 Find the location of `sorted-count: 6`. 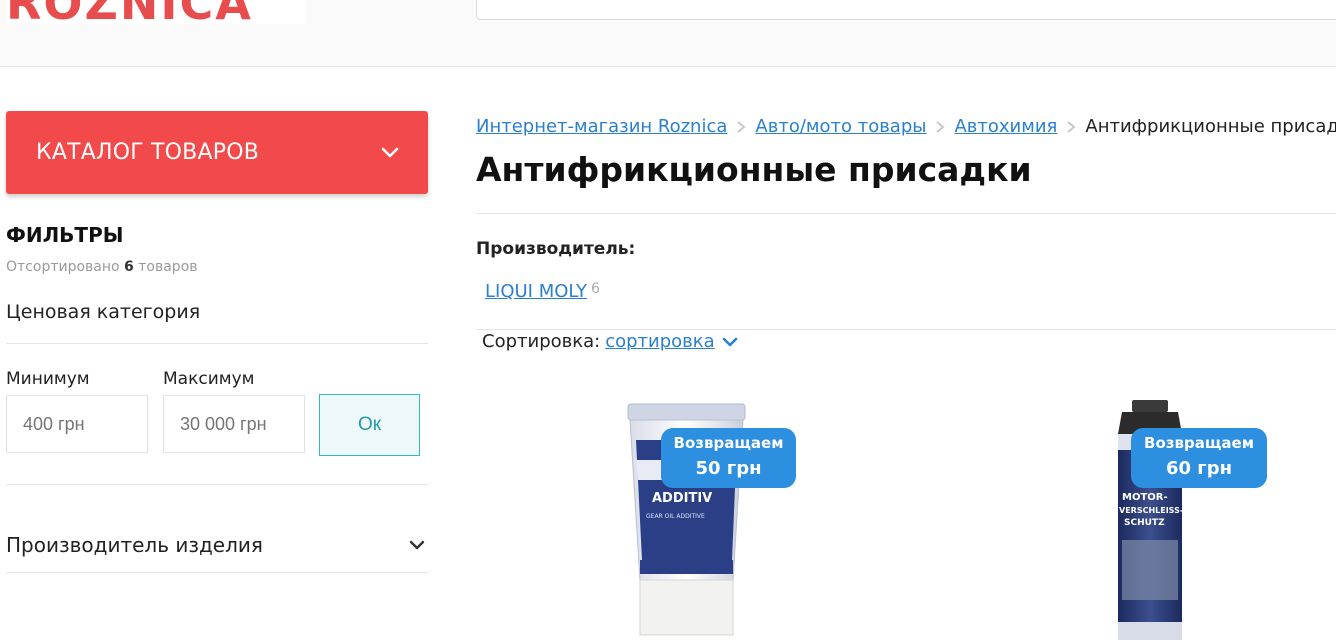

sorted-count: 6 is located at coordinates (129, 267).